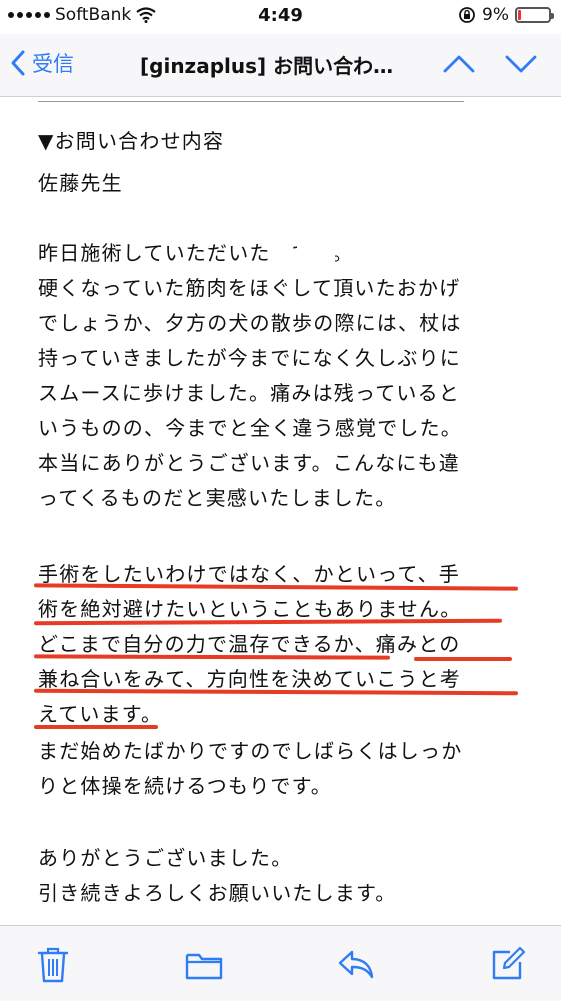  Describe the element at coordinates (251, 101) in the screenshot. I see `divider` at that location.